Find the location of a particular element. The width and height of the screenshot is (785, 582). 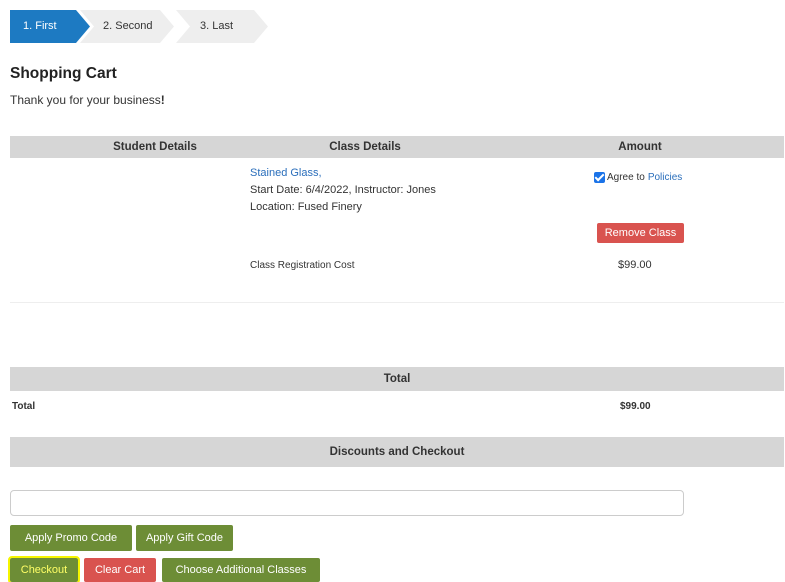

apply-promo-code-button: Apply Promo Code is located at coordinates (71, 538).